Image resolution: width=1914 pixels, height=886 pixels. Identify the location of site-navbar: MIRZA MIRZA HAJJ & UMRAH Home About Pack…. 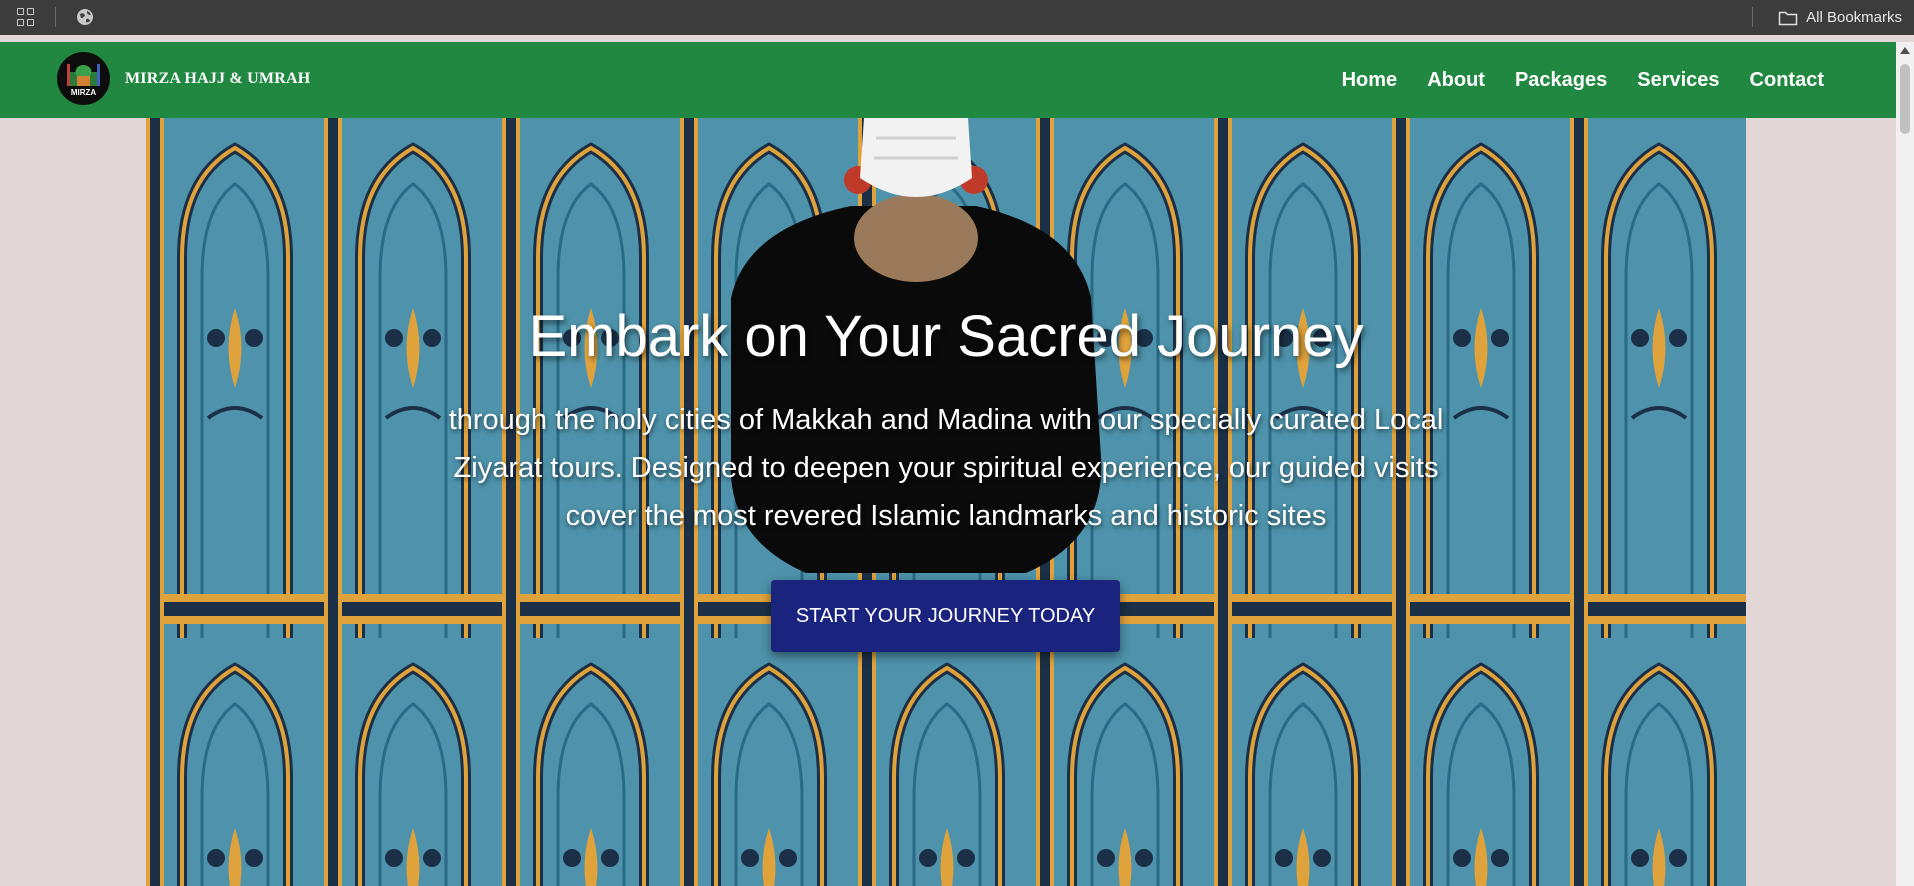
(948, 80).